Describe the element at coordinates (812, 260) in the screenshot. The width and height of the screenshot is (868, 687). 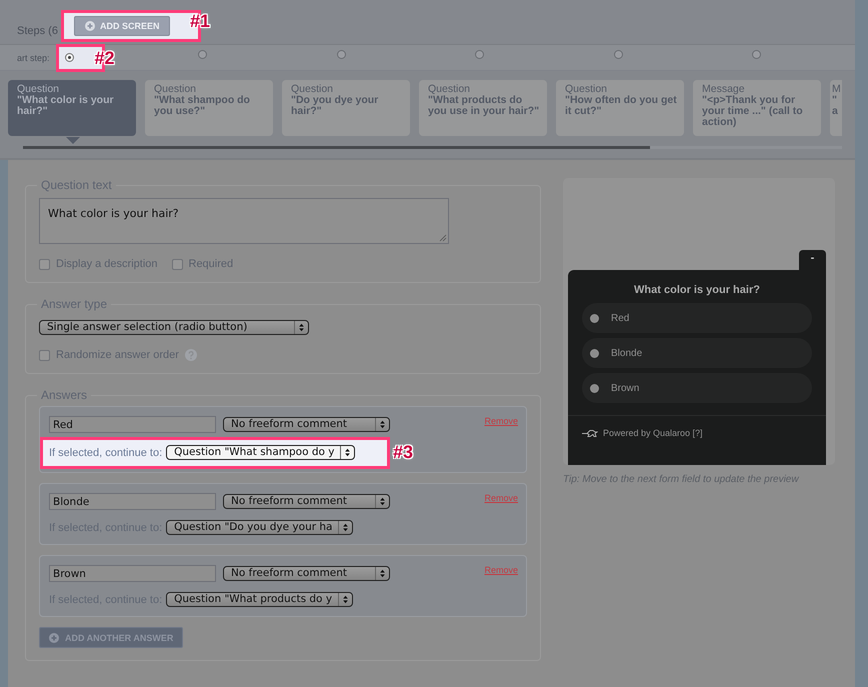
I see `minimize-tab: -` at that location.